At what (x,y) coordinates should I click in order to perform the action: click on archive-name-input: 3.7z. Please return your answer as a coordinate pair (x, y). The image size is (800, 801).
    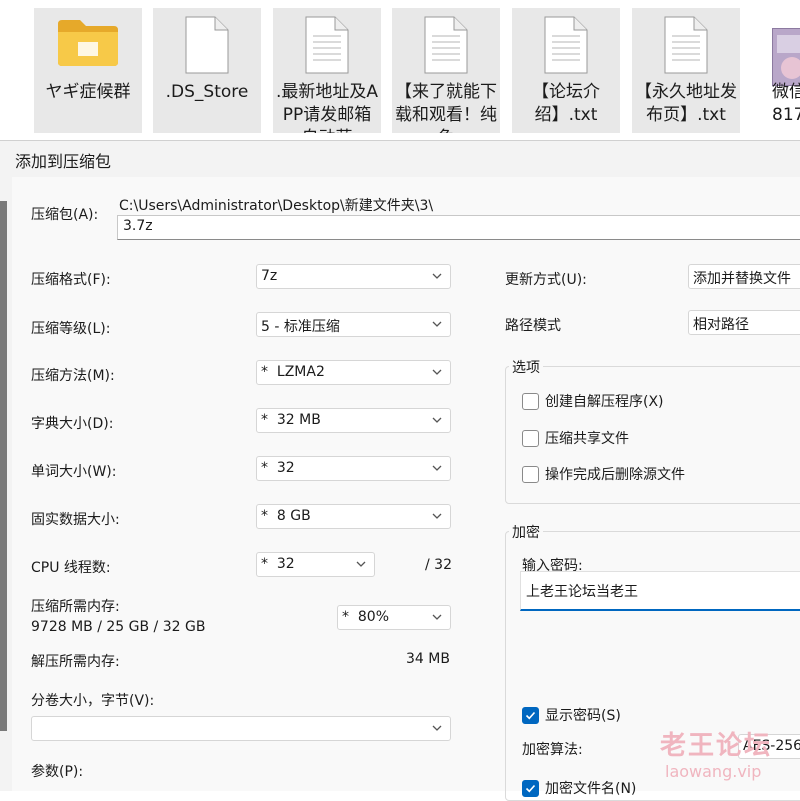
    Looking at the image, I should click on (458, 227).